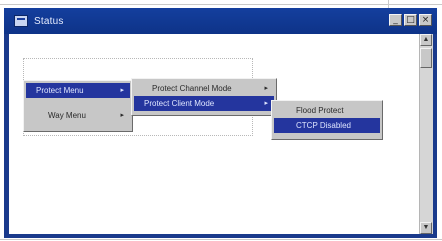 The width and height of the screenshot is (442, 241). Describe the element at coordinates (49, 21) in the screenshot. I see `window-title: Status` at that location.